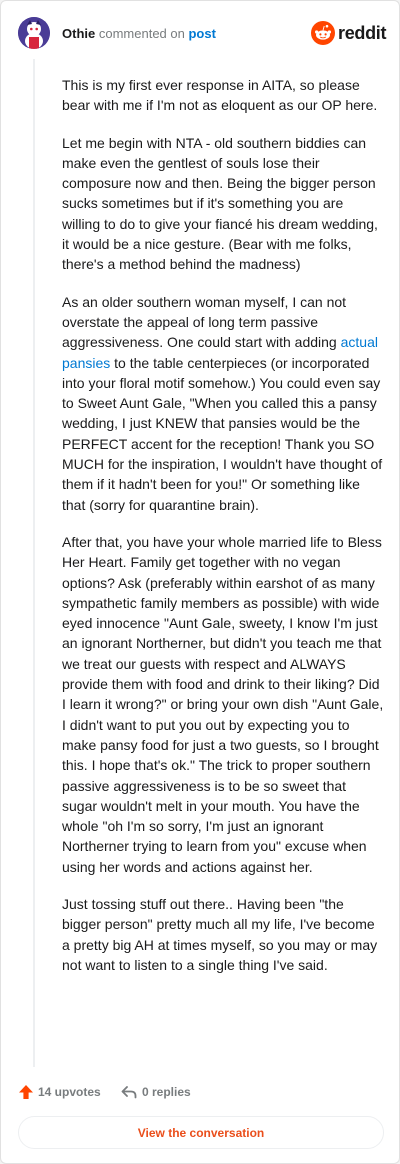  I want to click on author-name: Othie, so click(78, 33).